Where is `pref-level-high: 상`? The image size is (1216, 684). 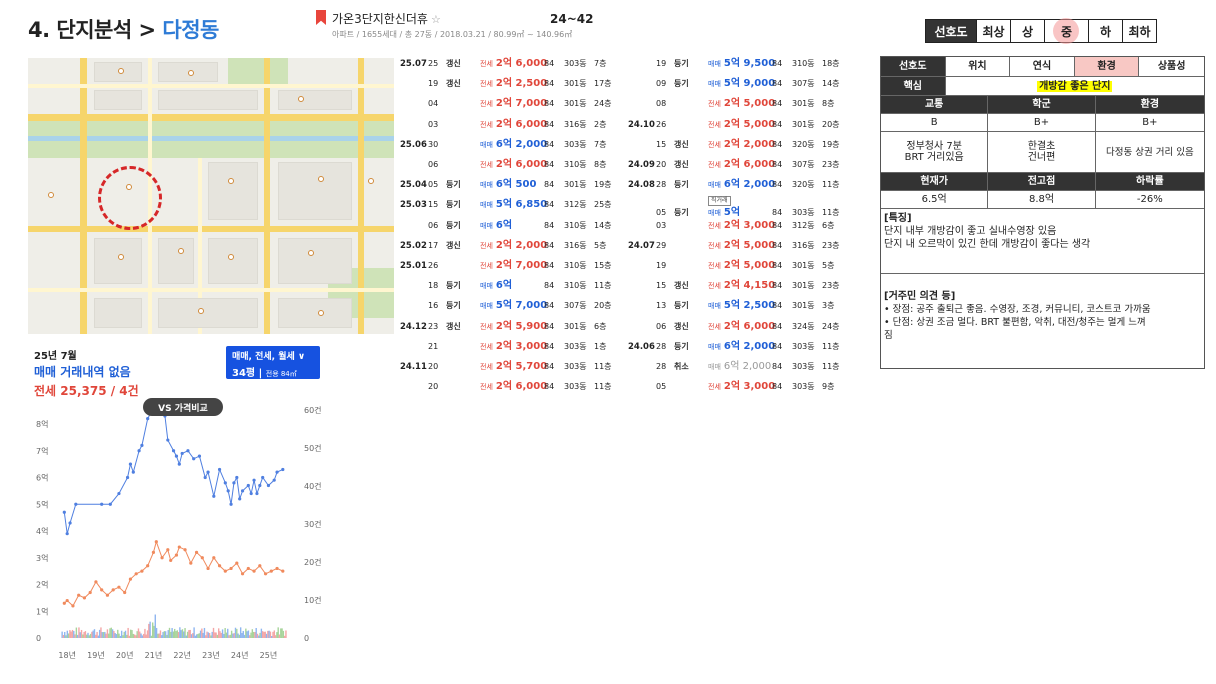 pref-level-high: 상 is located at coordinates (1027, 31).